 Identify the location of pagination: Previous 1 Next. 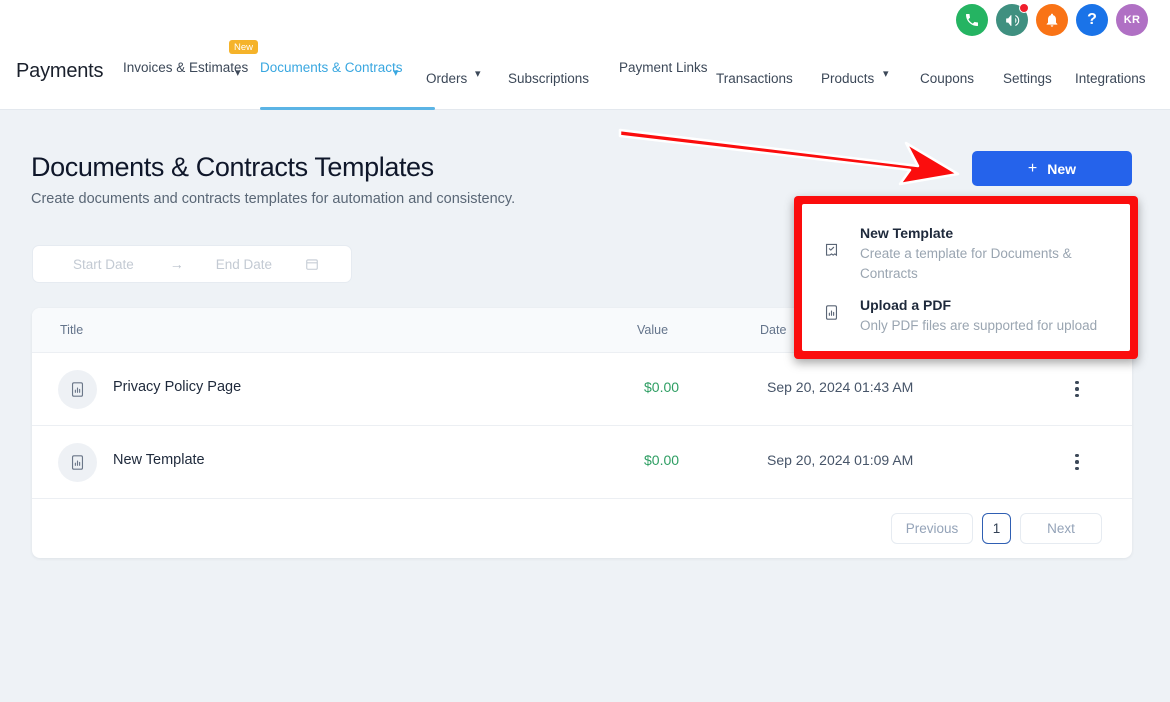
(582, 528).